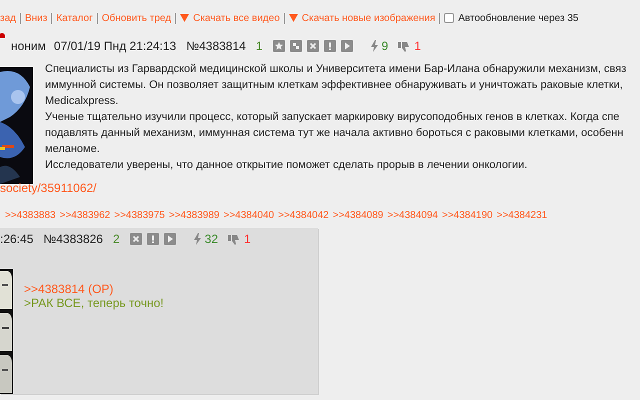 The image size is (640, 400). Describe the element at coordinates (116, 239) in the screenshot. I see `post-index: 2` at that location.